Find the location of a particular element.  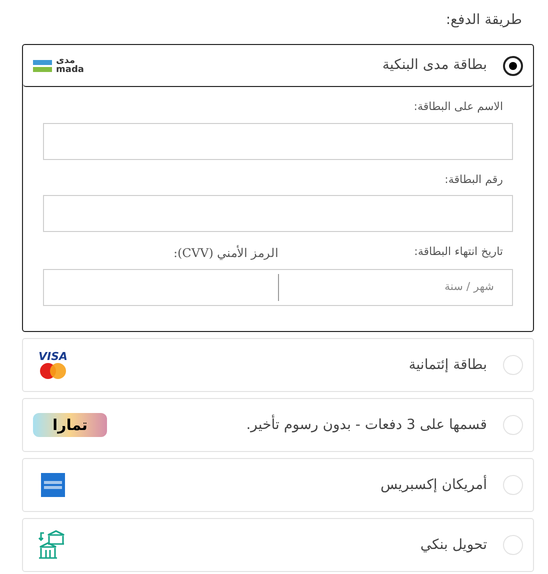

payment-option-label: قسمها على 3 دفعات - بدون رسوم تأخير. is located at coordinates (366, 424).